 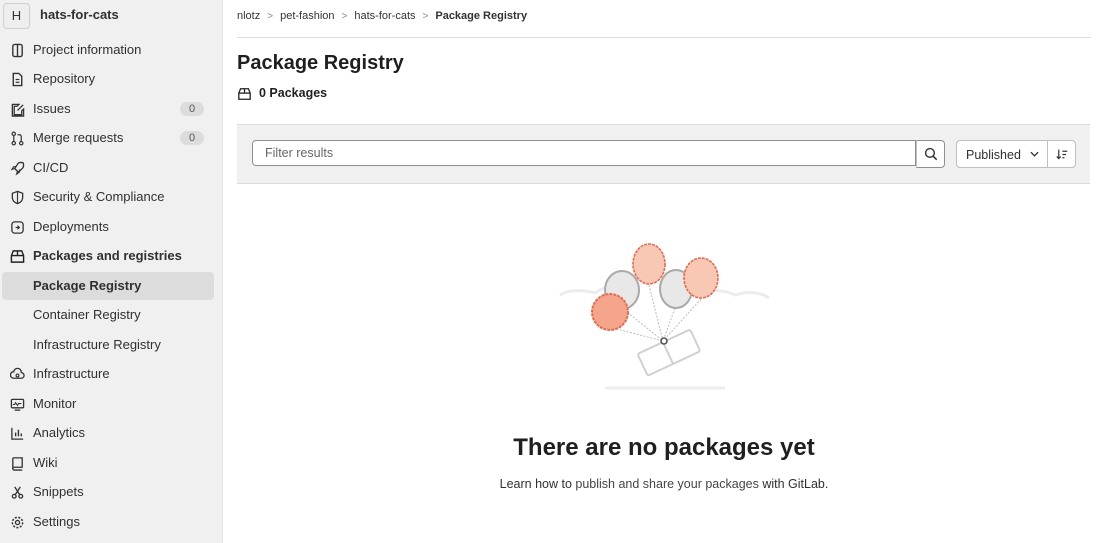 What do you see at coordinates (108, 404) in the screenshot?
I see `sidebar-item-monitor: Monitor` at bounding box center [108, 404].